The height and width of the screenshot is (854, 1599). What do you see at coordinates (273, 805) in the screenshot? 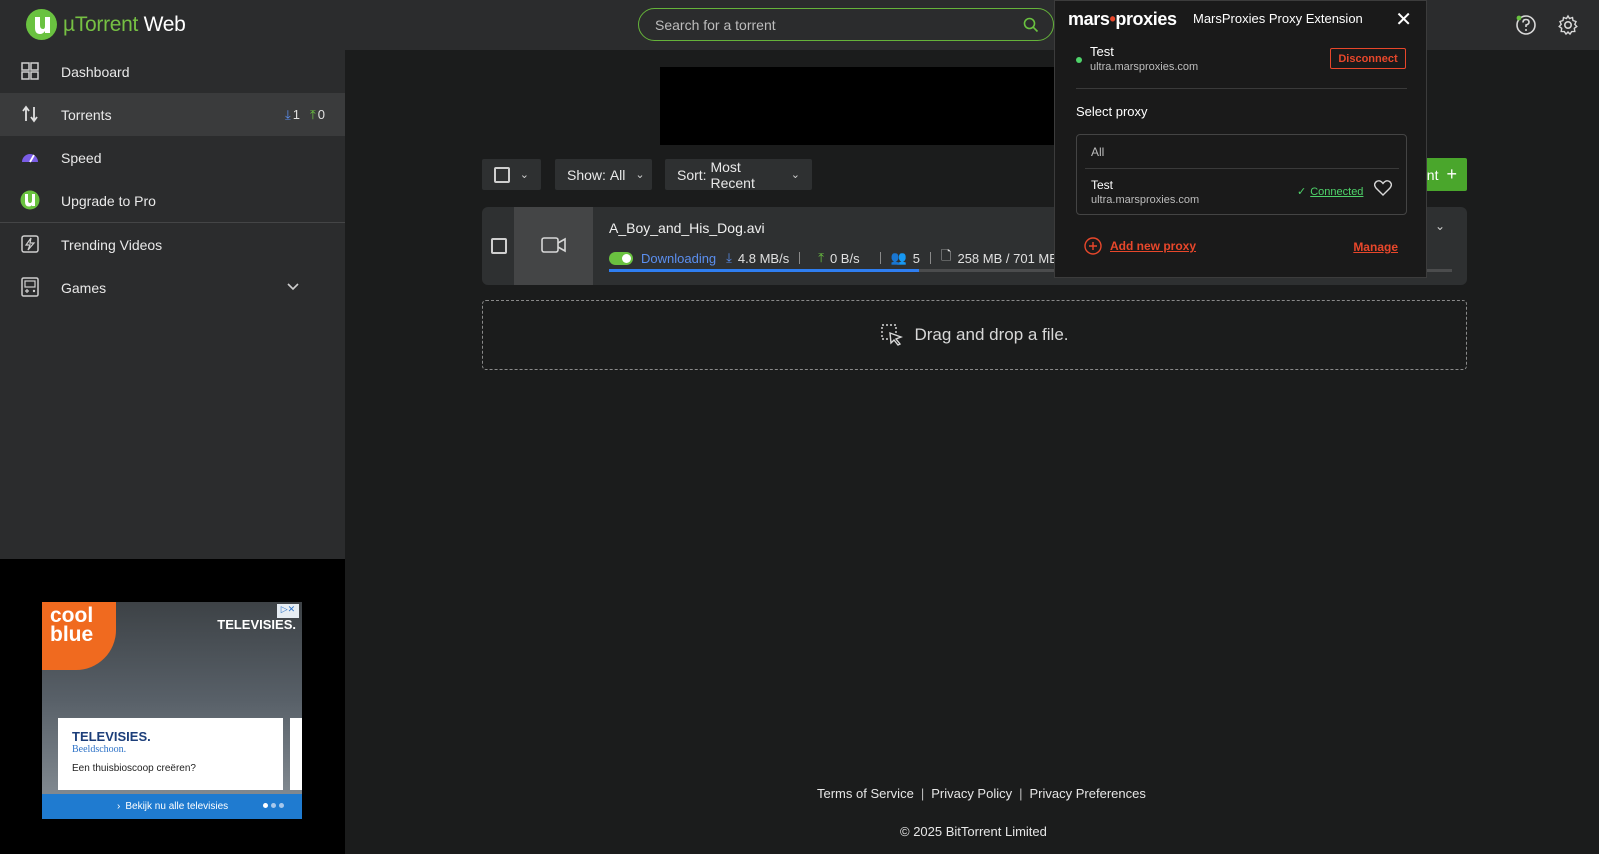
I see `ad-carousel-dots` at bounding box center [273, 805].